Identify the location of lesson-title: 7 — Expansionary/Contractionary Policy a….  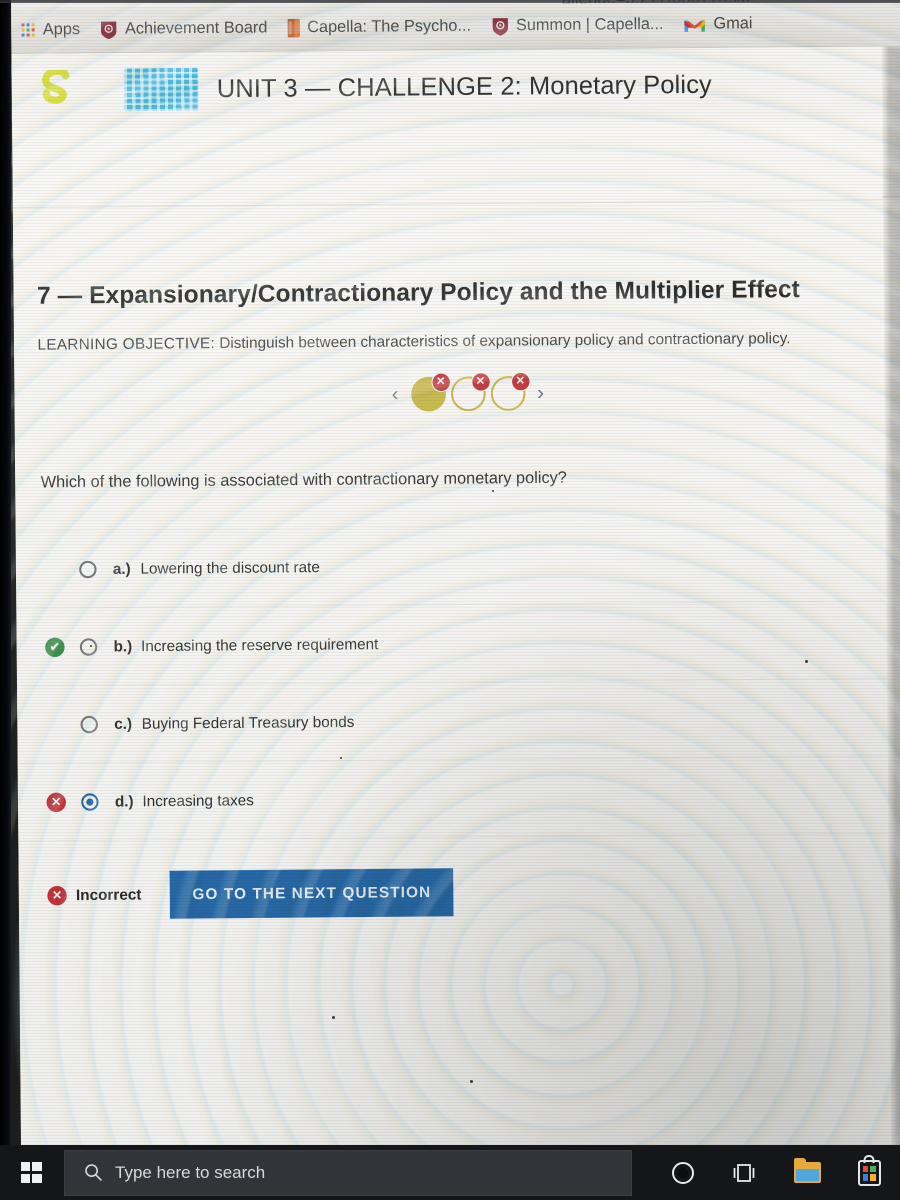
(418, 292).